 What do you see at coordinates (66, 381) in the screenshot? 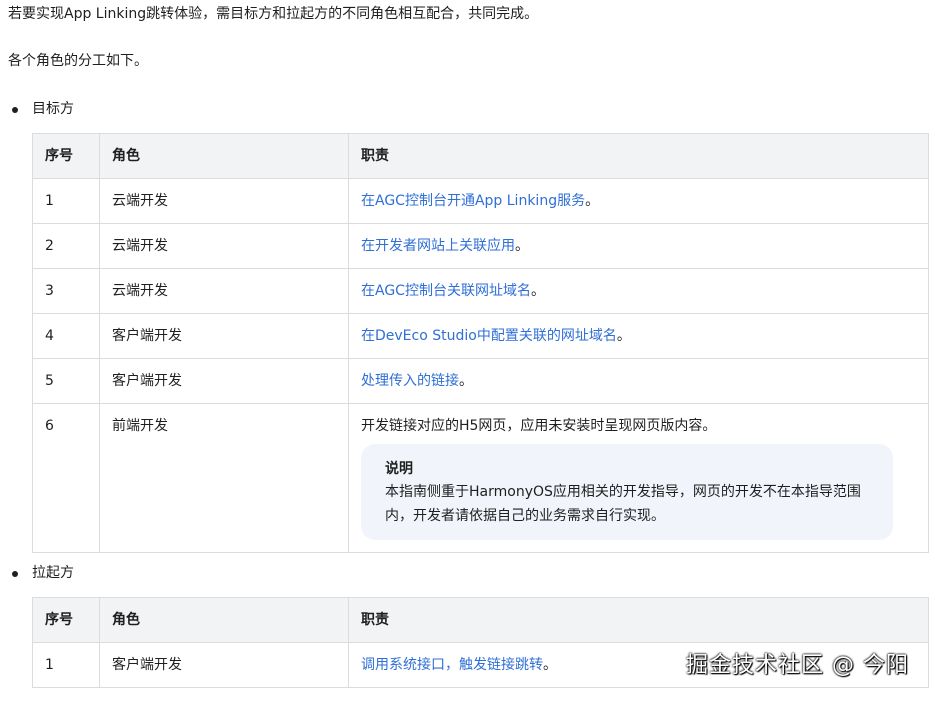
I see `cell-seq: 5` at bounding box center [66, 381].